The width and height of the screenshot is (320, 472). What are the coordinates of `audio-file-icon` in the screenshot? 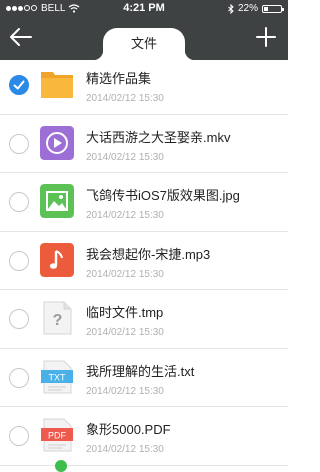 It's located at (57, 259).